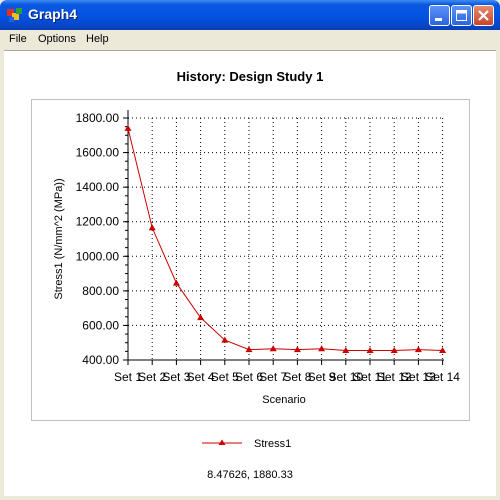  Describe the element at coordinates (222, 442) in the screenshot. I see `legend-marker` at that location.